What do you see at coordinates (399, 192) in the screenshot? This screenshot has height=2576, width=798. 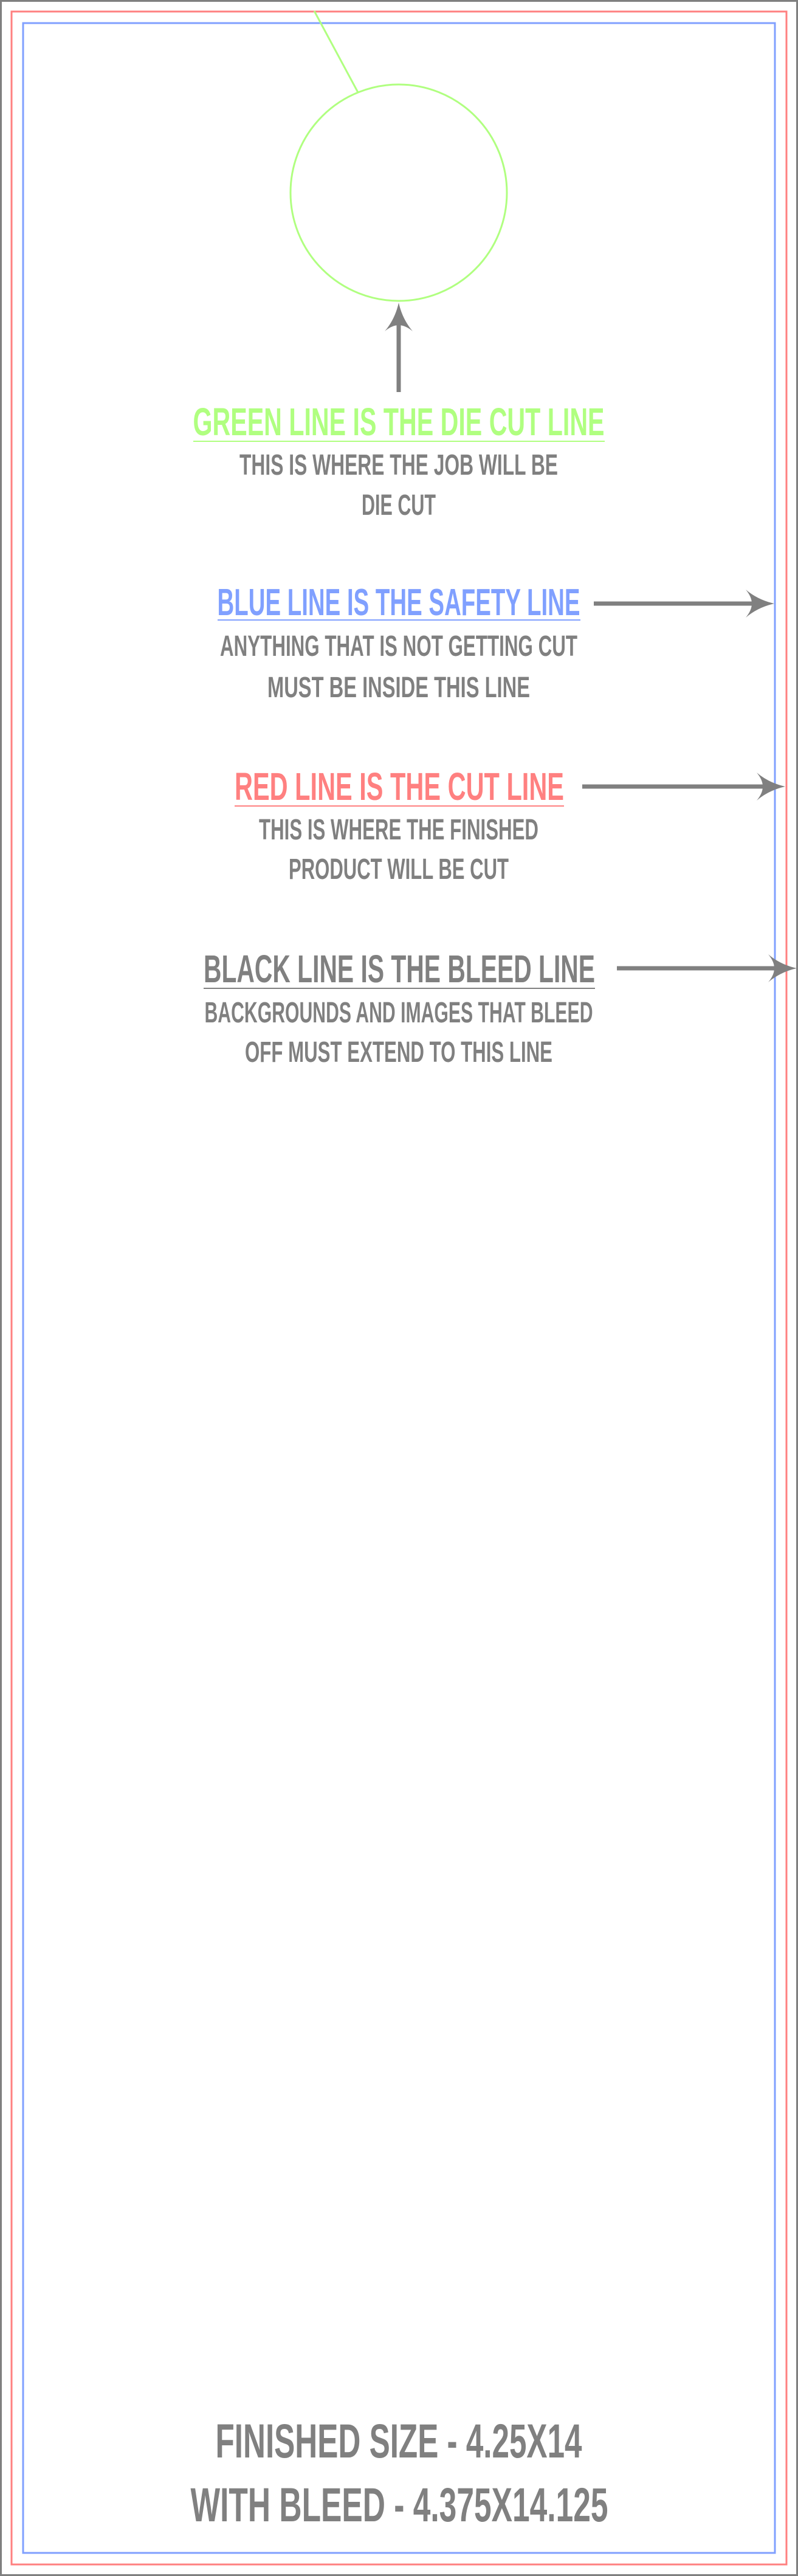 I see `die-cut-hole` at bounding box center [399, 192].